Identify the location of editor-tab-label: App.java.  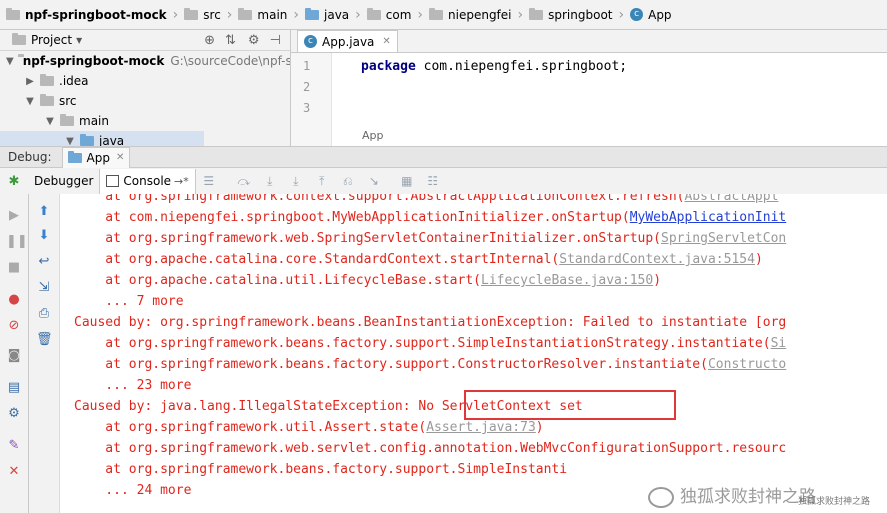
(348, 41).